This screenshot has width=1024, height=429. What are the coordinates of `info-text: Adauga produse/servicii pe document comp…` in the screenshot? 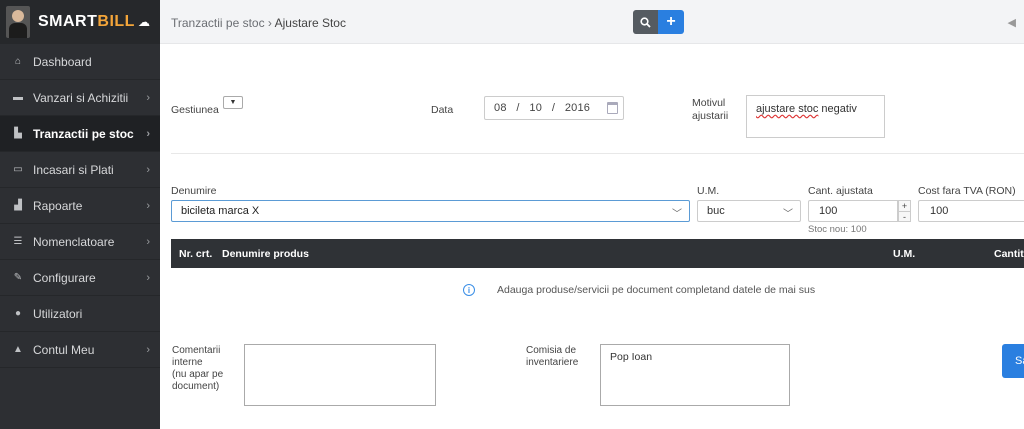 It's located at (656, 290).